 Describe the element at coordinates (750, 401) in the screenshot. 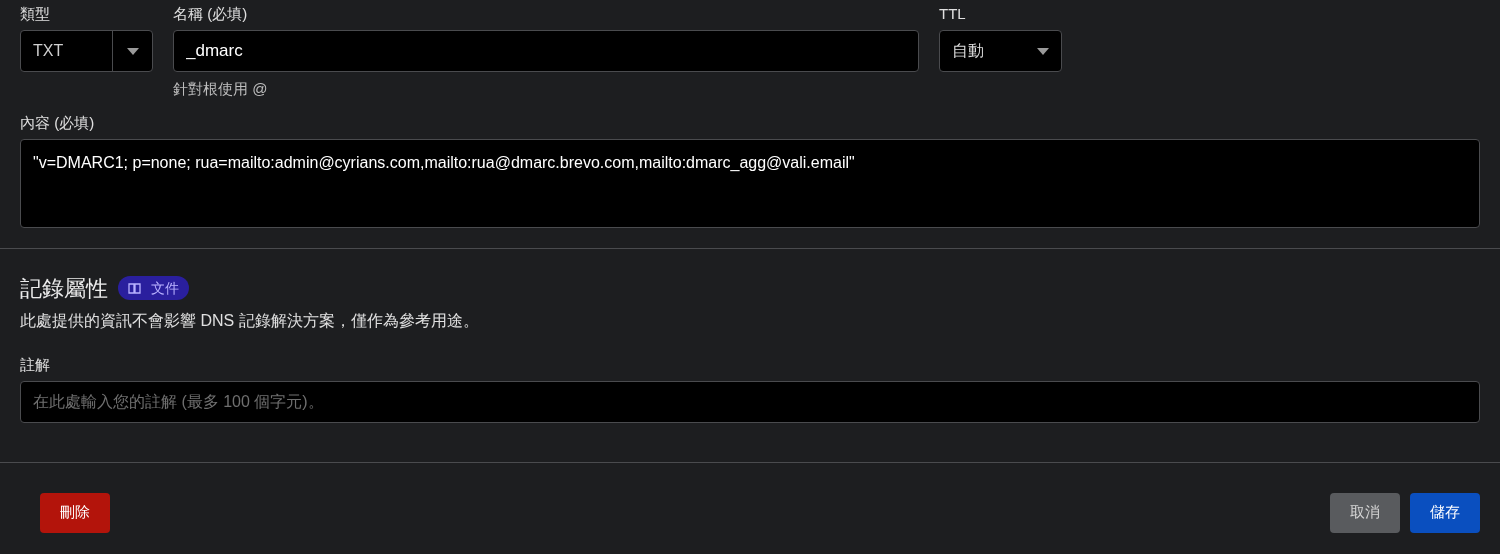

I see `comment-field: 在此處輸入您的註解 (最多 100 個字元)。` at that location.